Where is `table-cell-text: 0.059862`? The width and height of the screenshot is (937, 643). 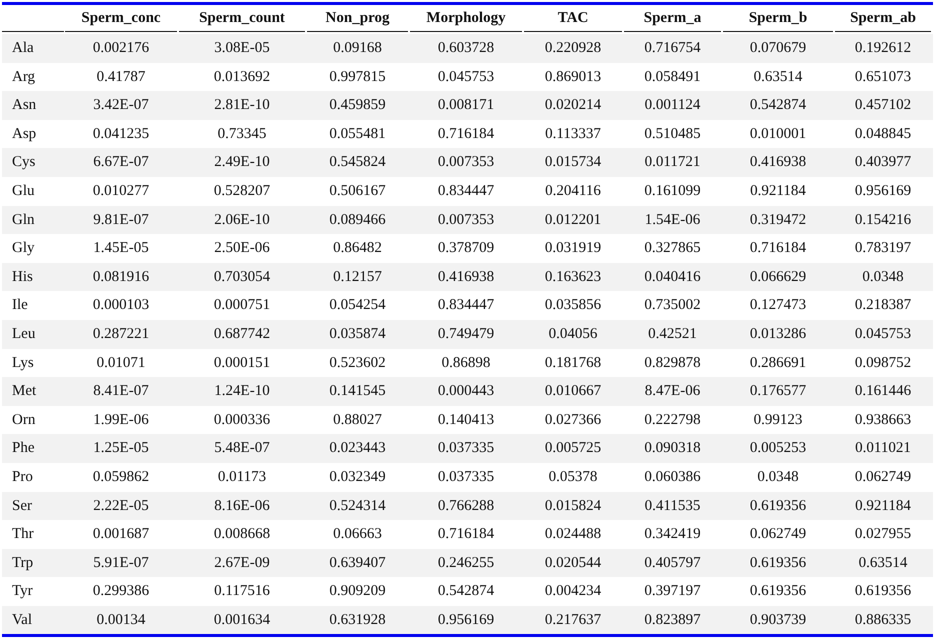 table-cell-text: 0.059862 is located at coordinates (121, 477).